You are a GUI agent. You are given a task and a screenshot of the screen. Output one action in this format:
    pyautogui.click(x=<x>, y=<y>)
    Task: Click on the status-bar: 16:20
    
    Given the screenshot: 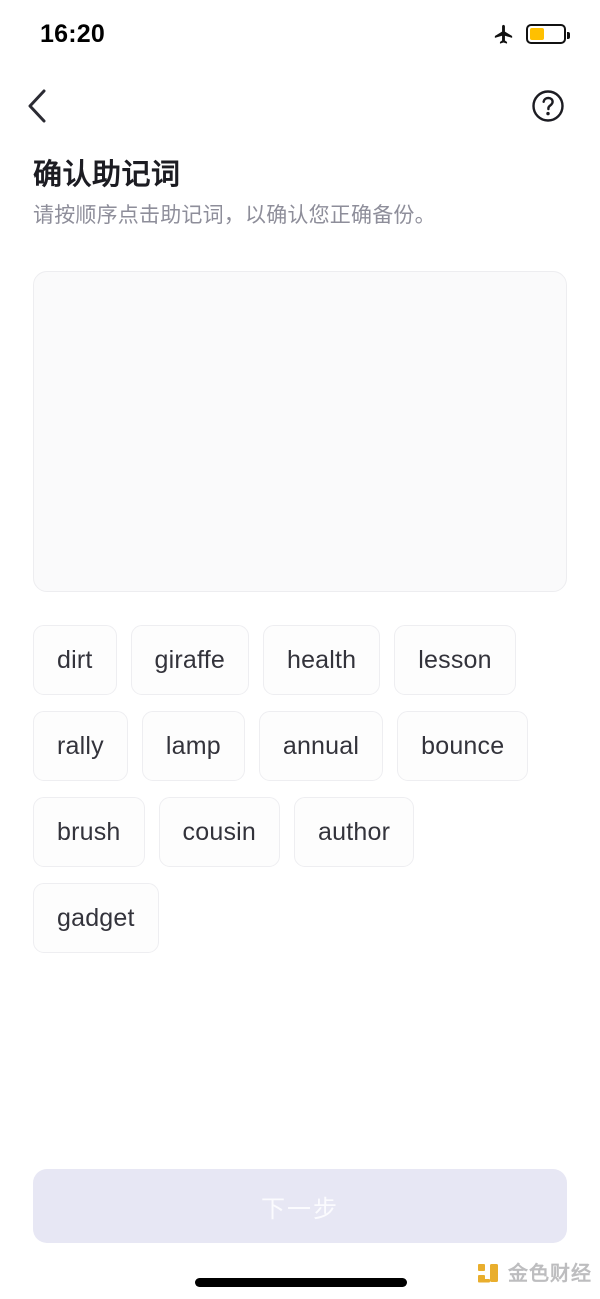 What is the action you would take?
    pyautogui.click(x=300, y=34)
    